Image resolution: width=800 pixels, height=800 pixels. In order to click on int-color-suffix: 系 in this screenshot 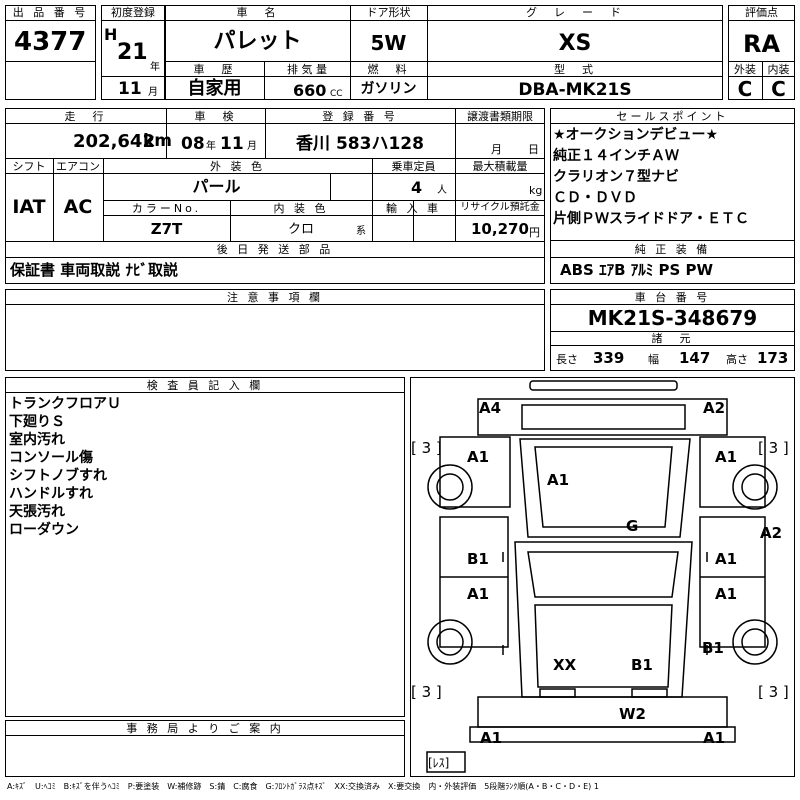, I will do `click(361, 231)`.